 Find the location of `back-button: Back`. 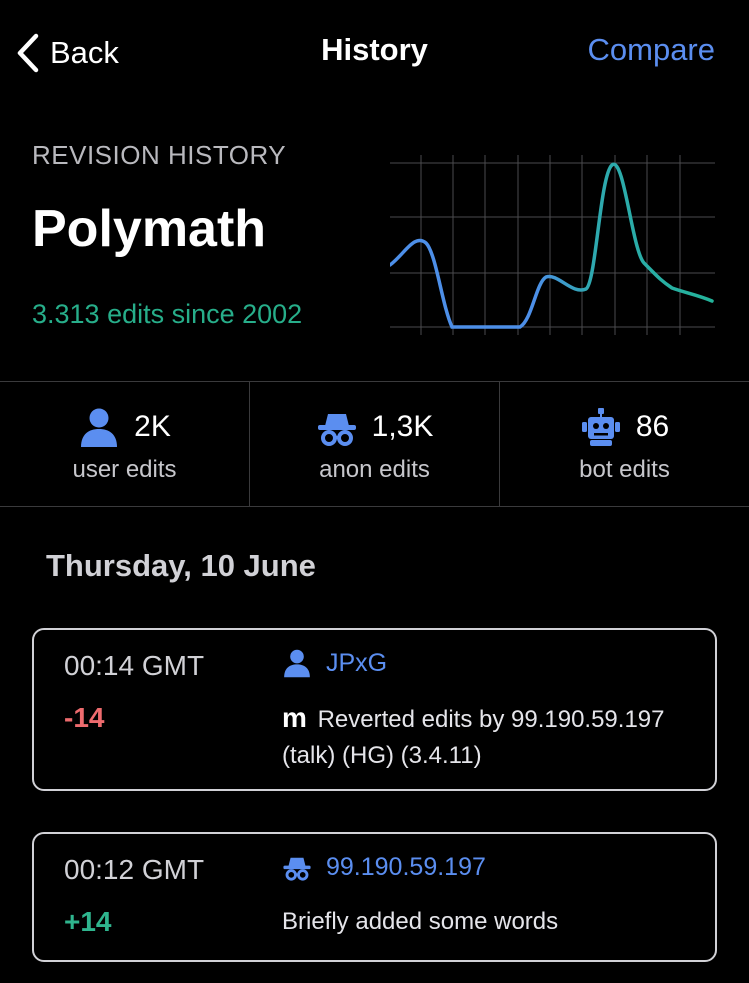

back-button: Back is located at coordinates (66, 53).